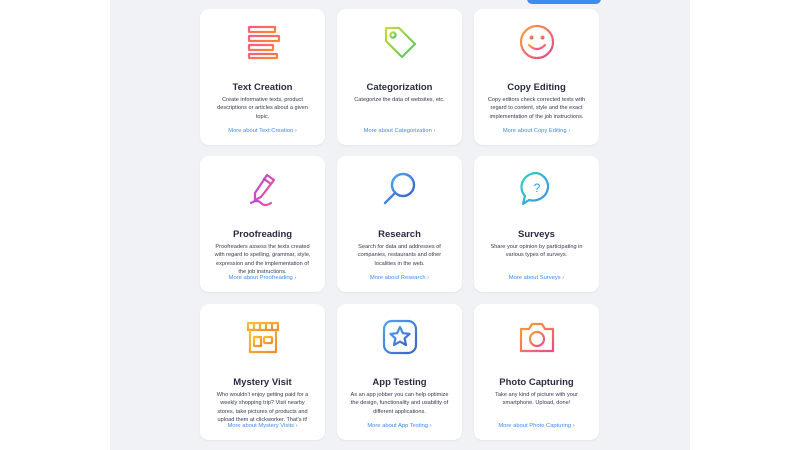  I want to click on card-title: Photo Capturing, so click(536, 382).